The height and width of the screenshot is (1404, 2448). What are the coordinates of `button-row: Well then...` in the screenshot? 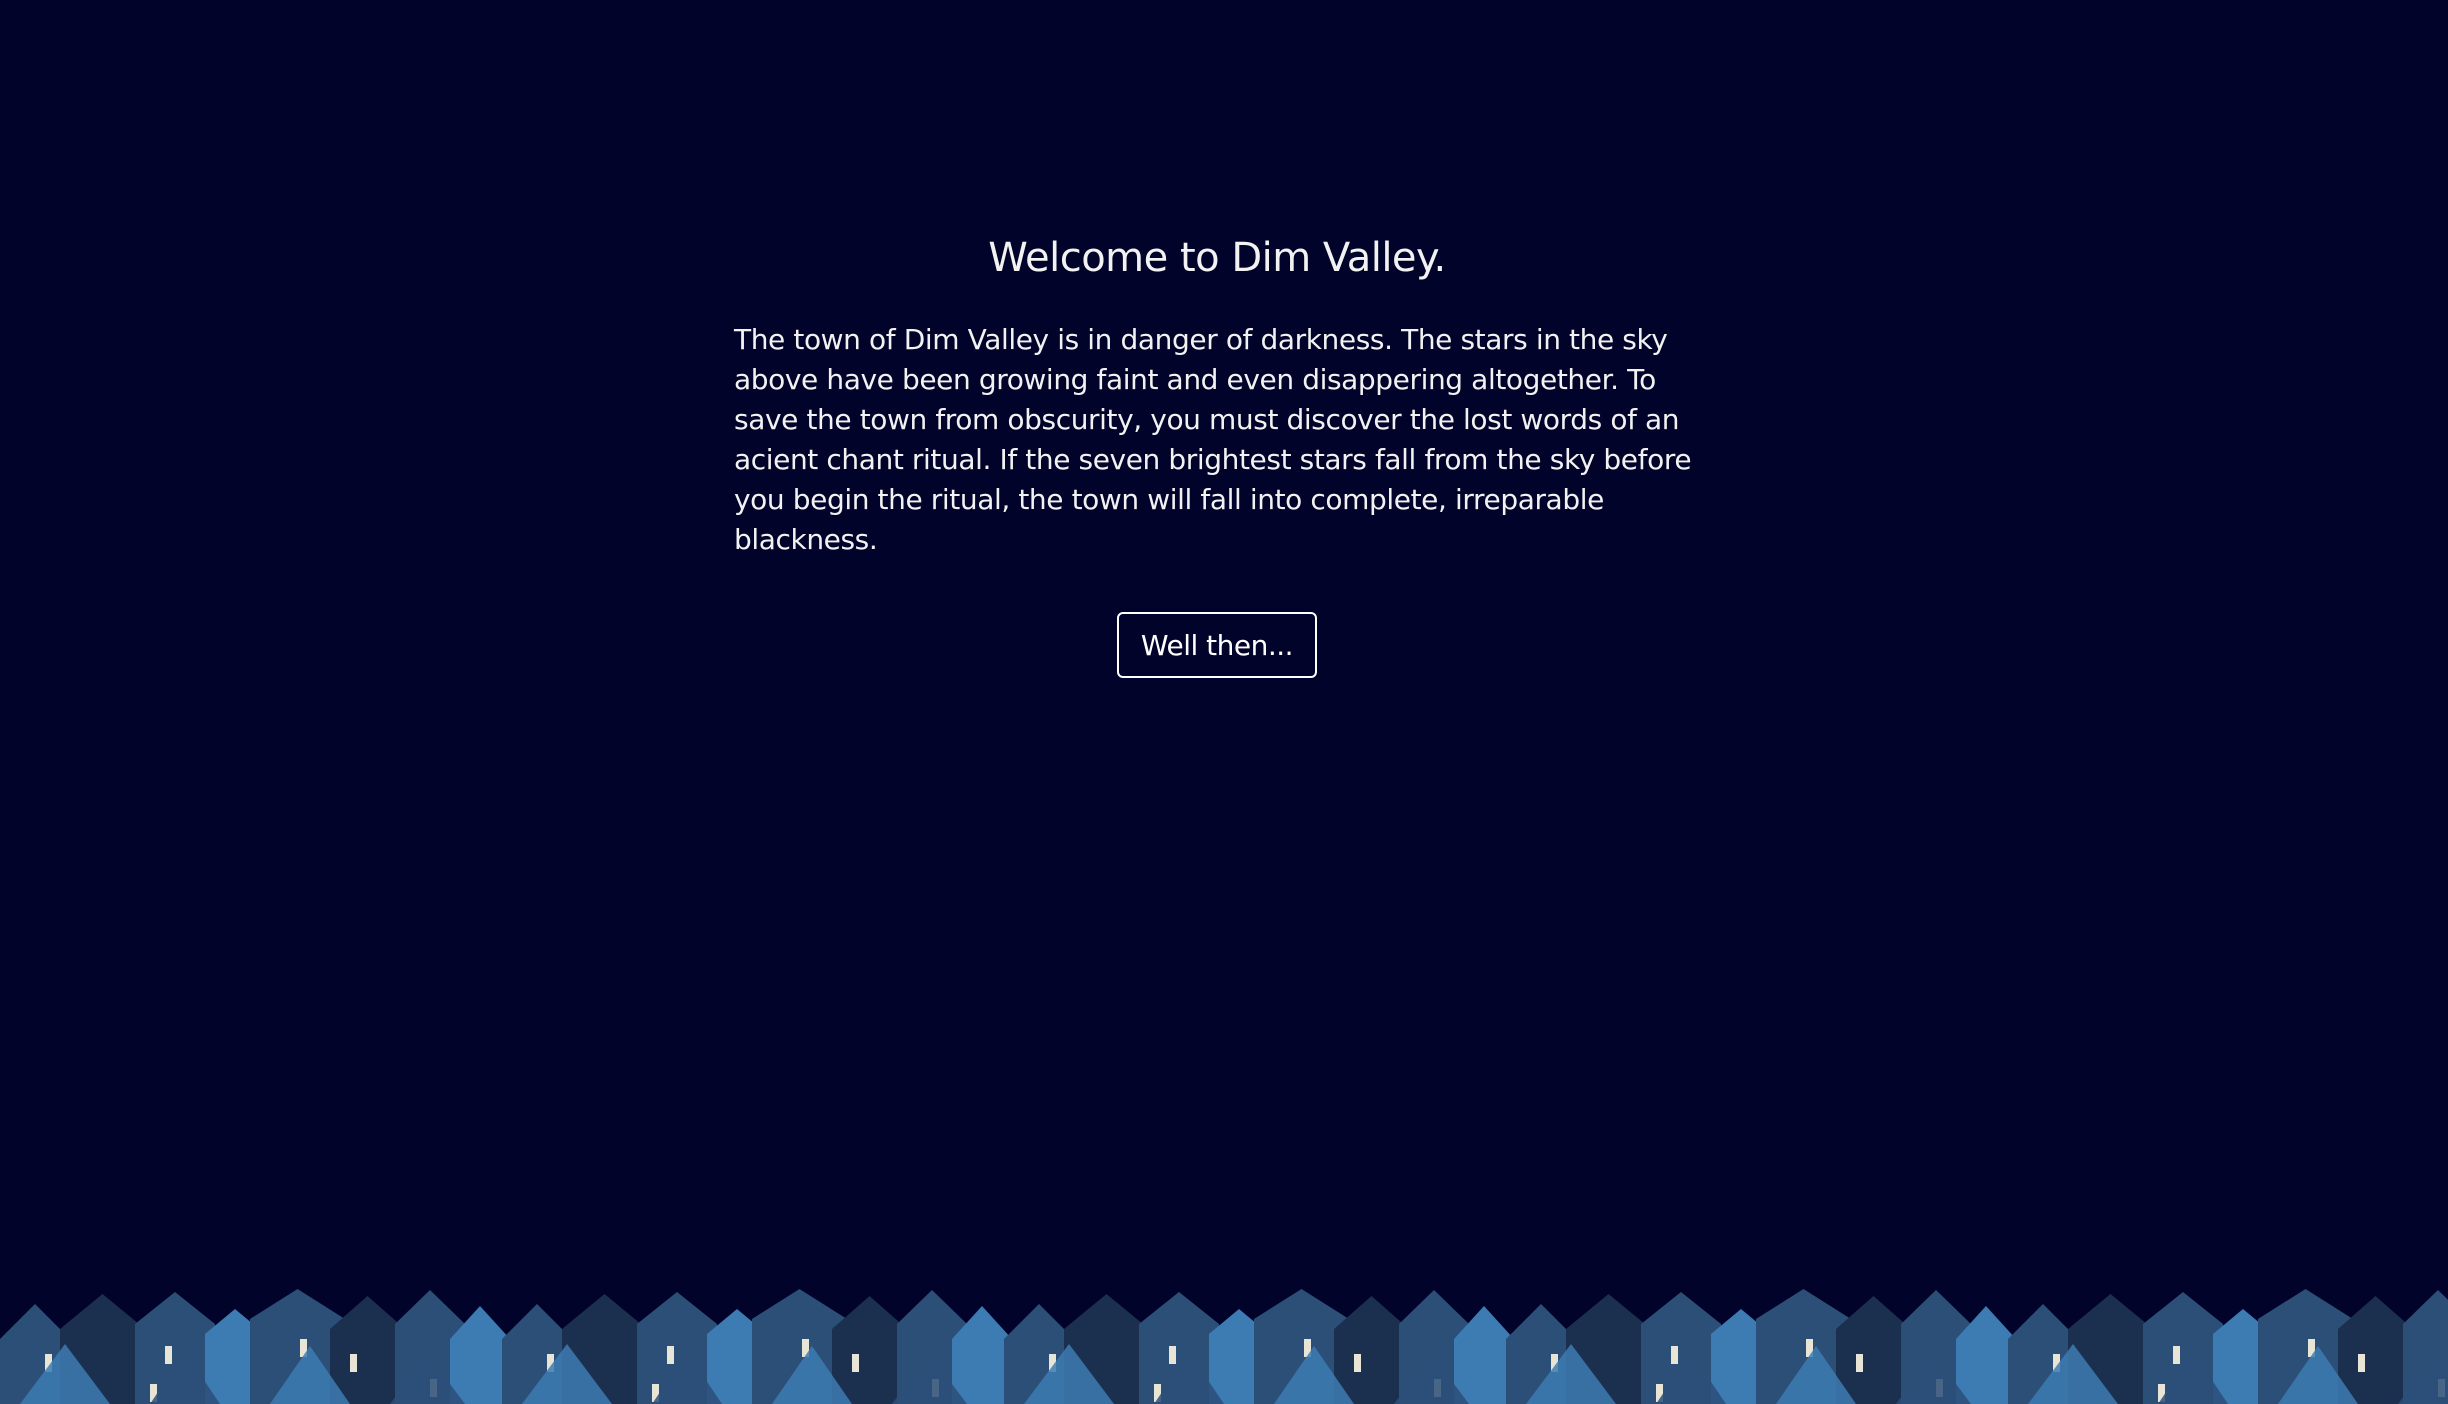 It's located at (1217, 645).